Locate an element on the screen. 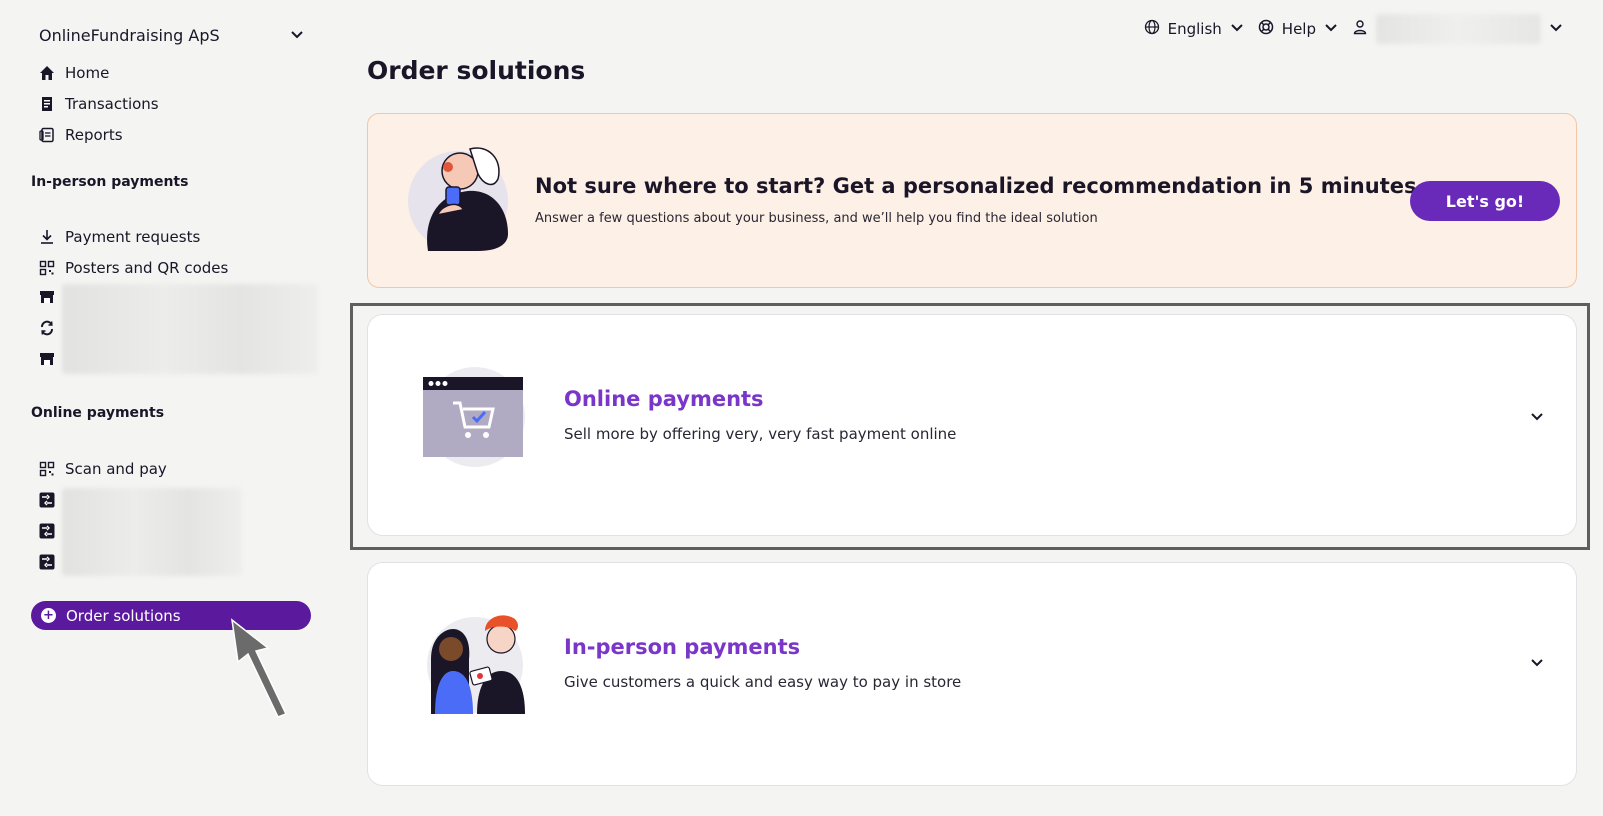 The width and height of the screenshot is (1603, 816). sidebar-item-label: Payment requests is located at coordinates (133, 237).